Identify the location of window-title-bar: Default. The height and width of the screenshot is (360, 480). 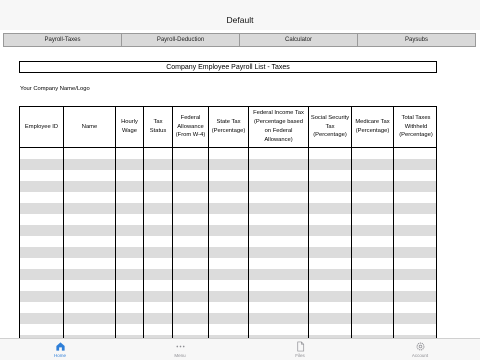
(240, 15).